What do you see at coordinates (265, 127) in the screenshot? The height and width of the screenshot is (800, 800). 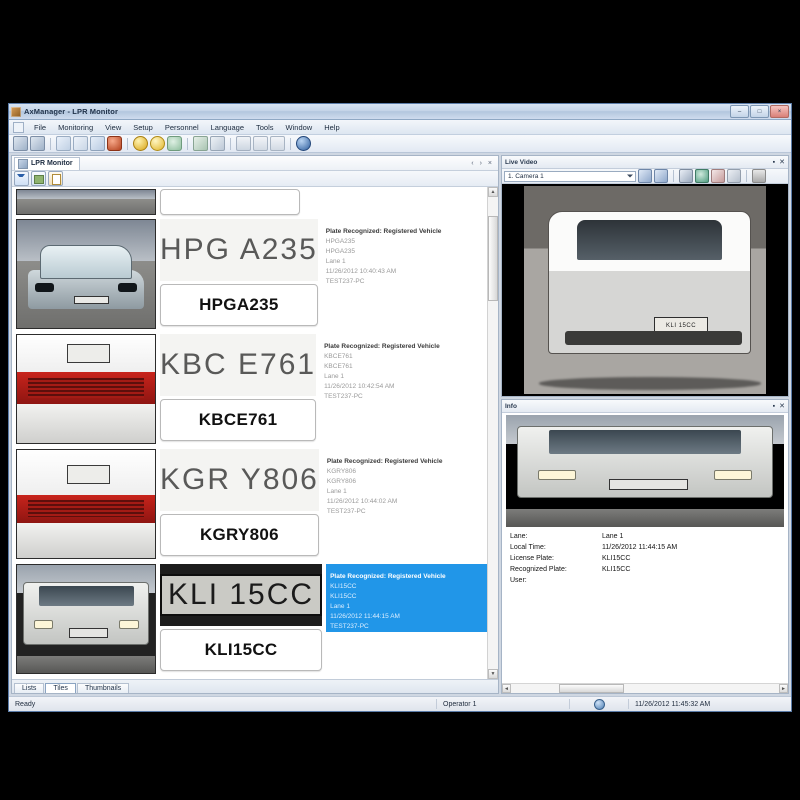 I see `menu-item-tools: Tools` at bounding box center [265, 127].